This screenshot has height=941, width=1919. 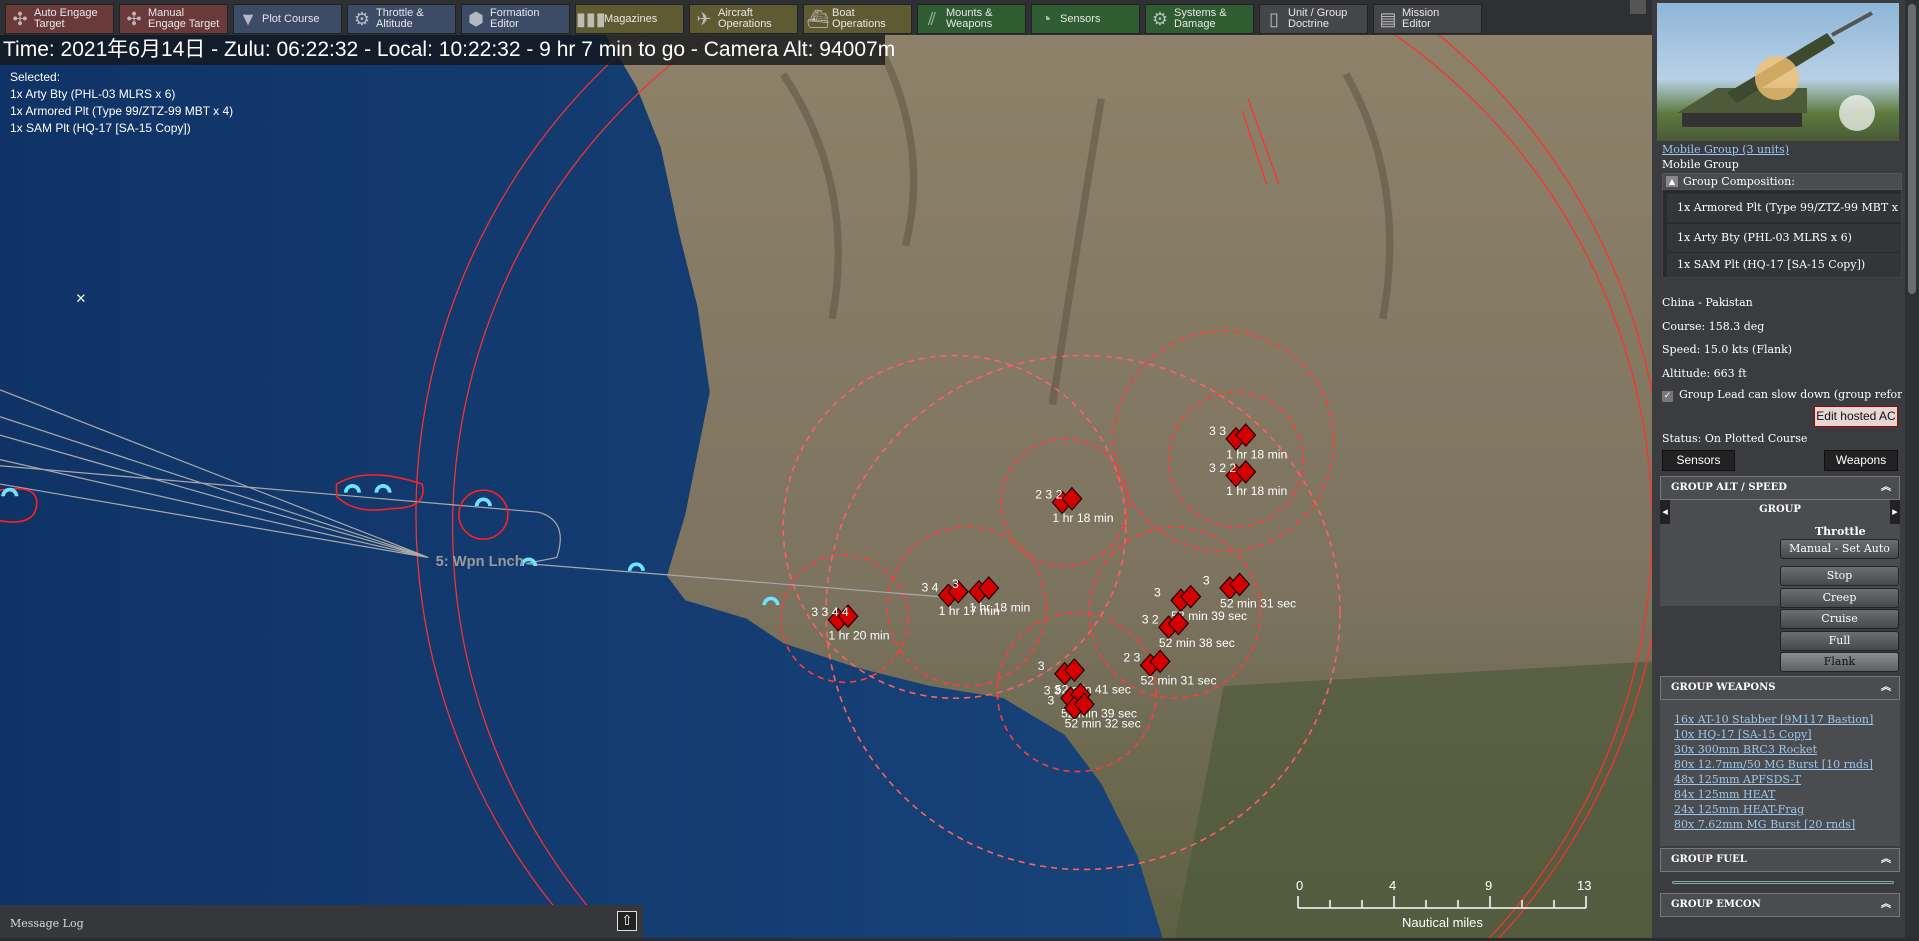 What do you see at coordinates (1713, 326) in the screenshot?
I see `course-label: Course: 158.3 deg` at bounding box center [1713, 326].